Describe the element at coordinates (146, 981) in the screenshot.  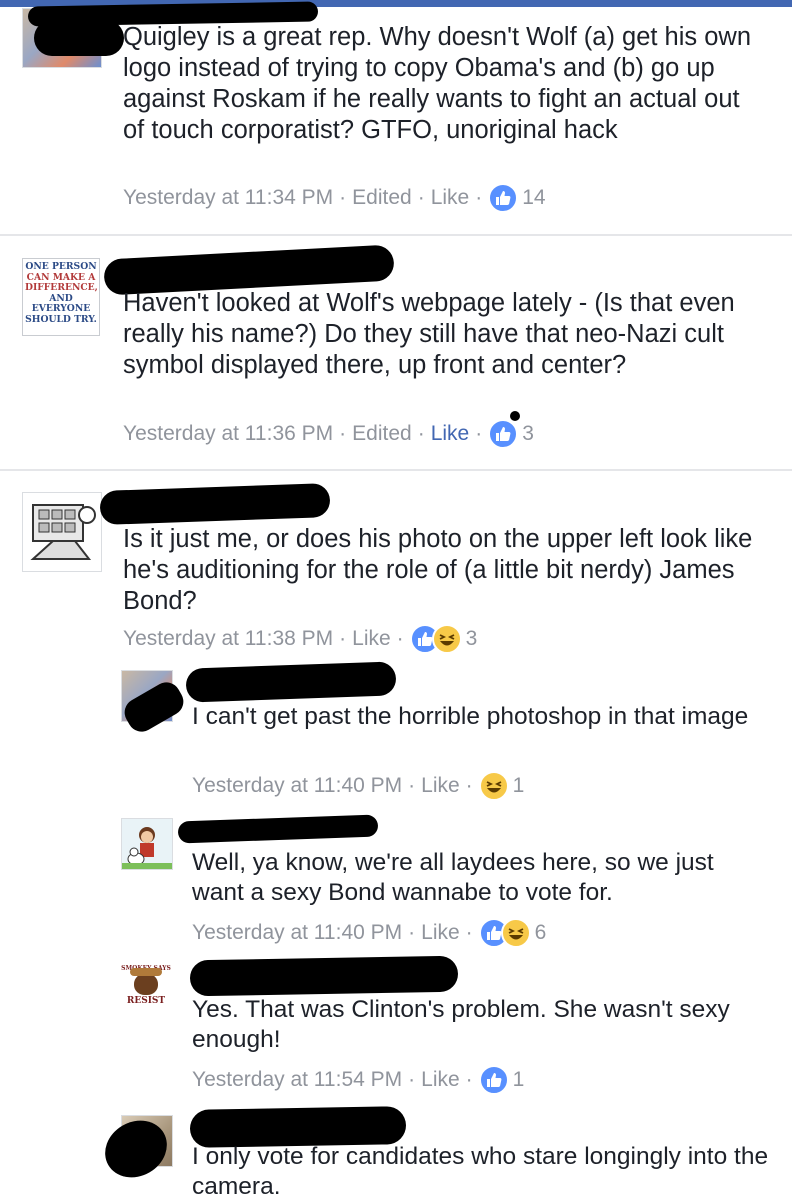
I see `bear-icon` at that location.